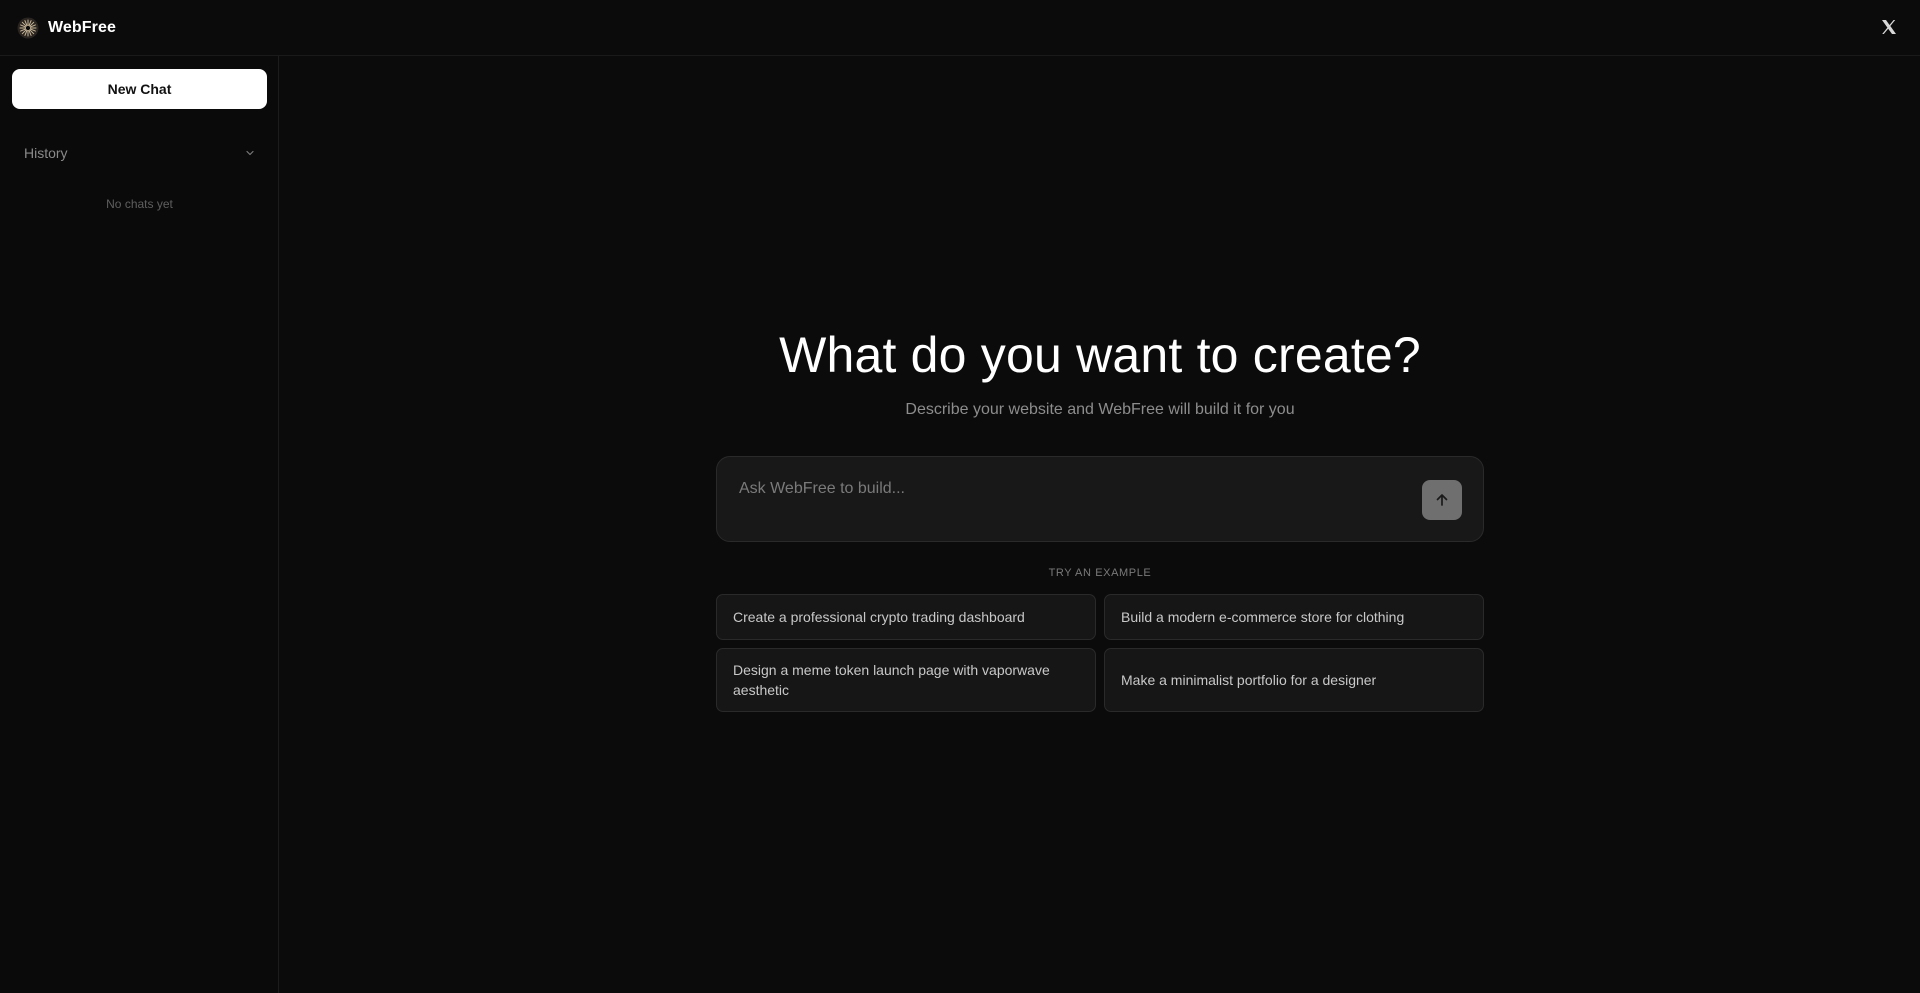  What do you see at coordinates (139, 204) in the screenshot?
I see `empty-history-text: No chats yet` at bounding box center [139, 204].